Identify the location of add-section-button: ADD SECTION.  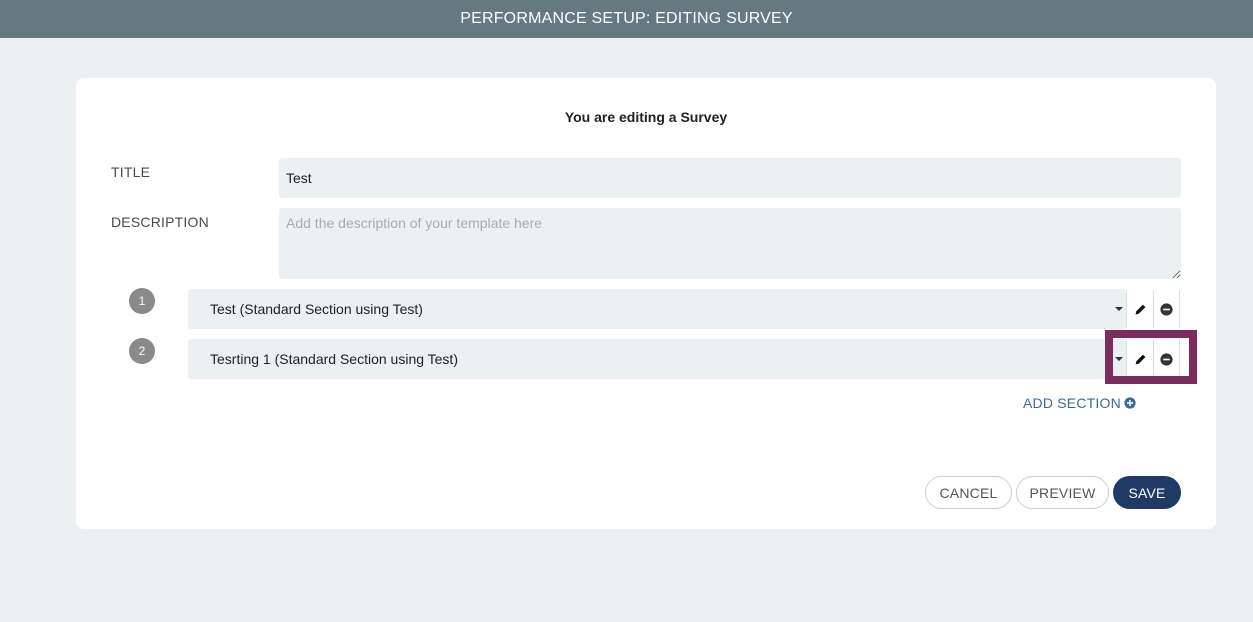
(1079, 403).